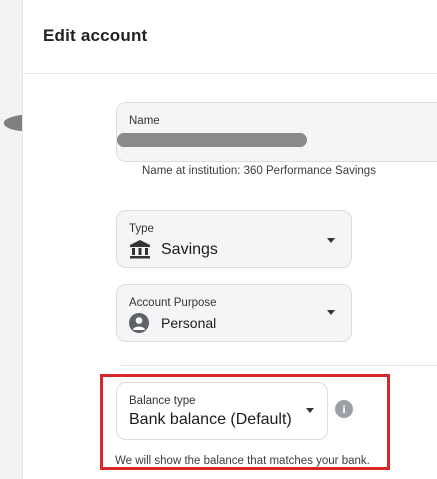 The width and height of the screenshot is (437, 479). I want to click on page-title: Edit account, so click(95, 35).